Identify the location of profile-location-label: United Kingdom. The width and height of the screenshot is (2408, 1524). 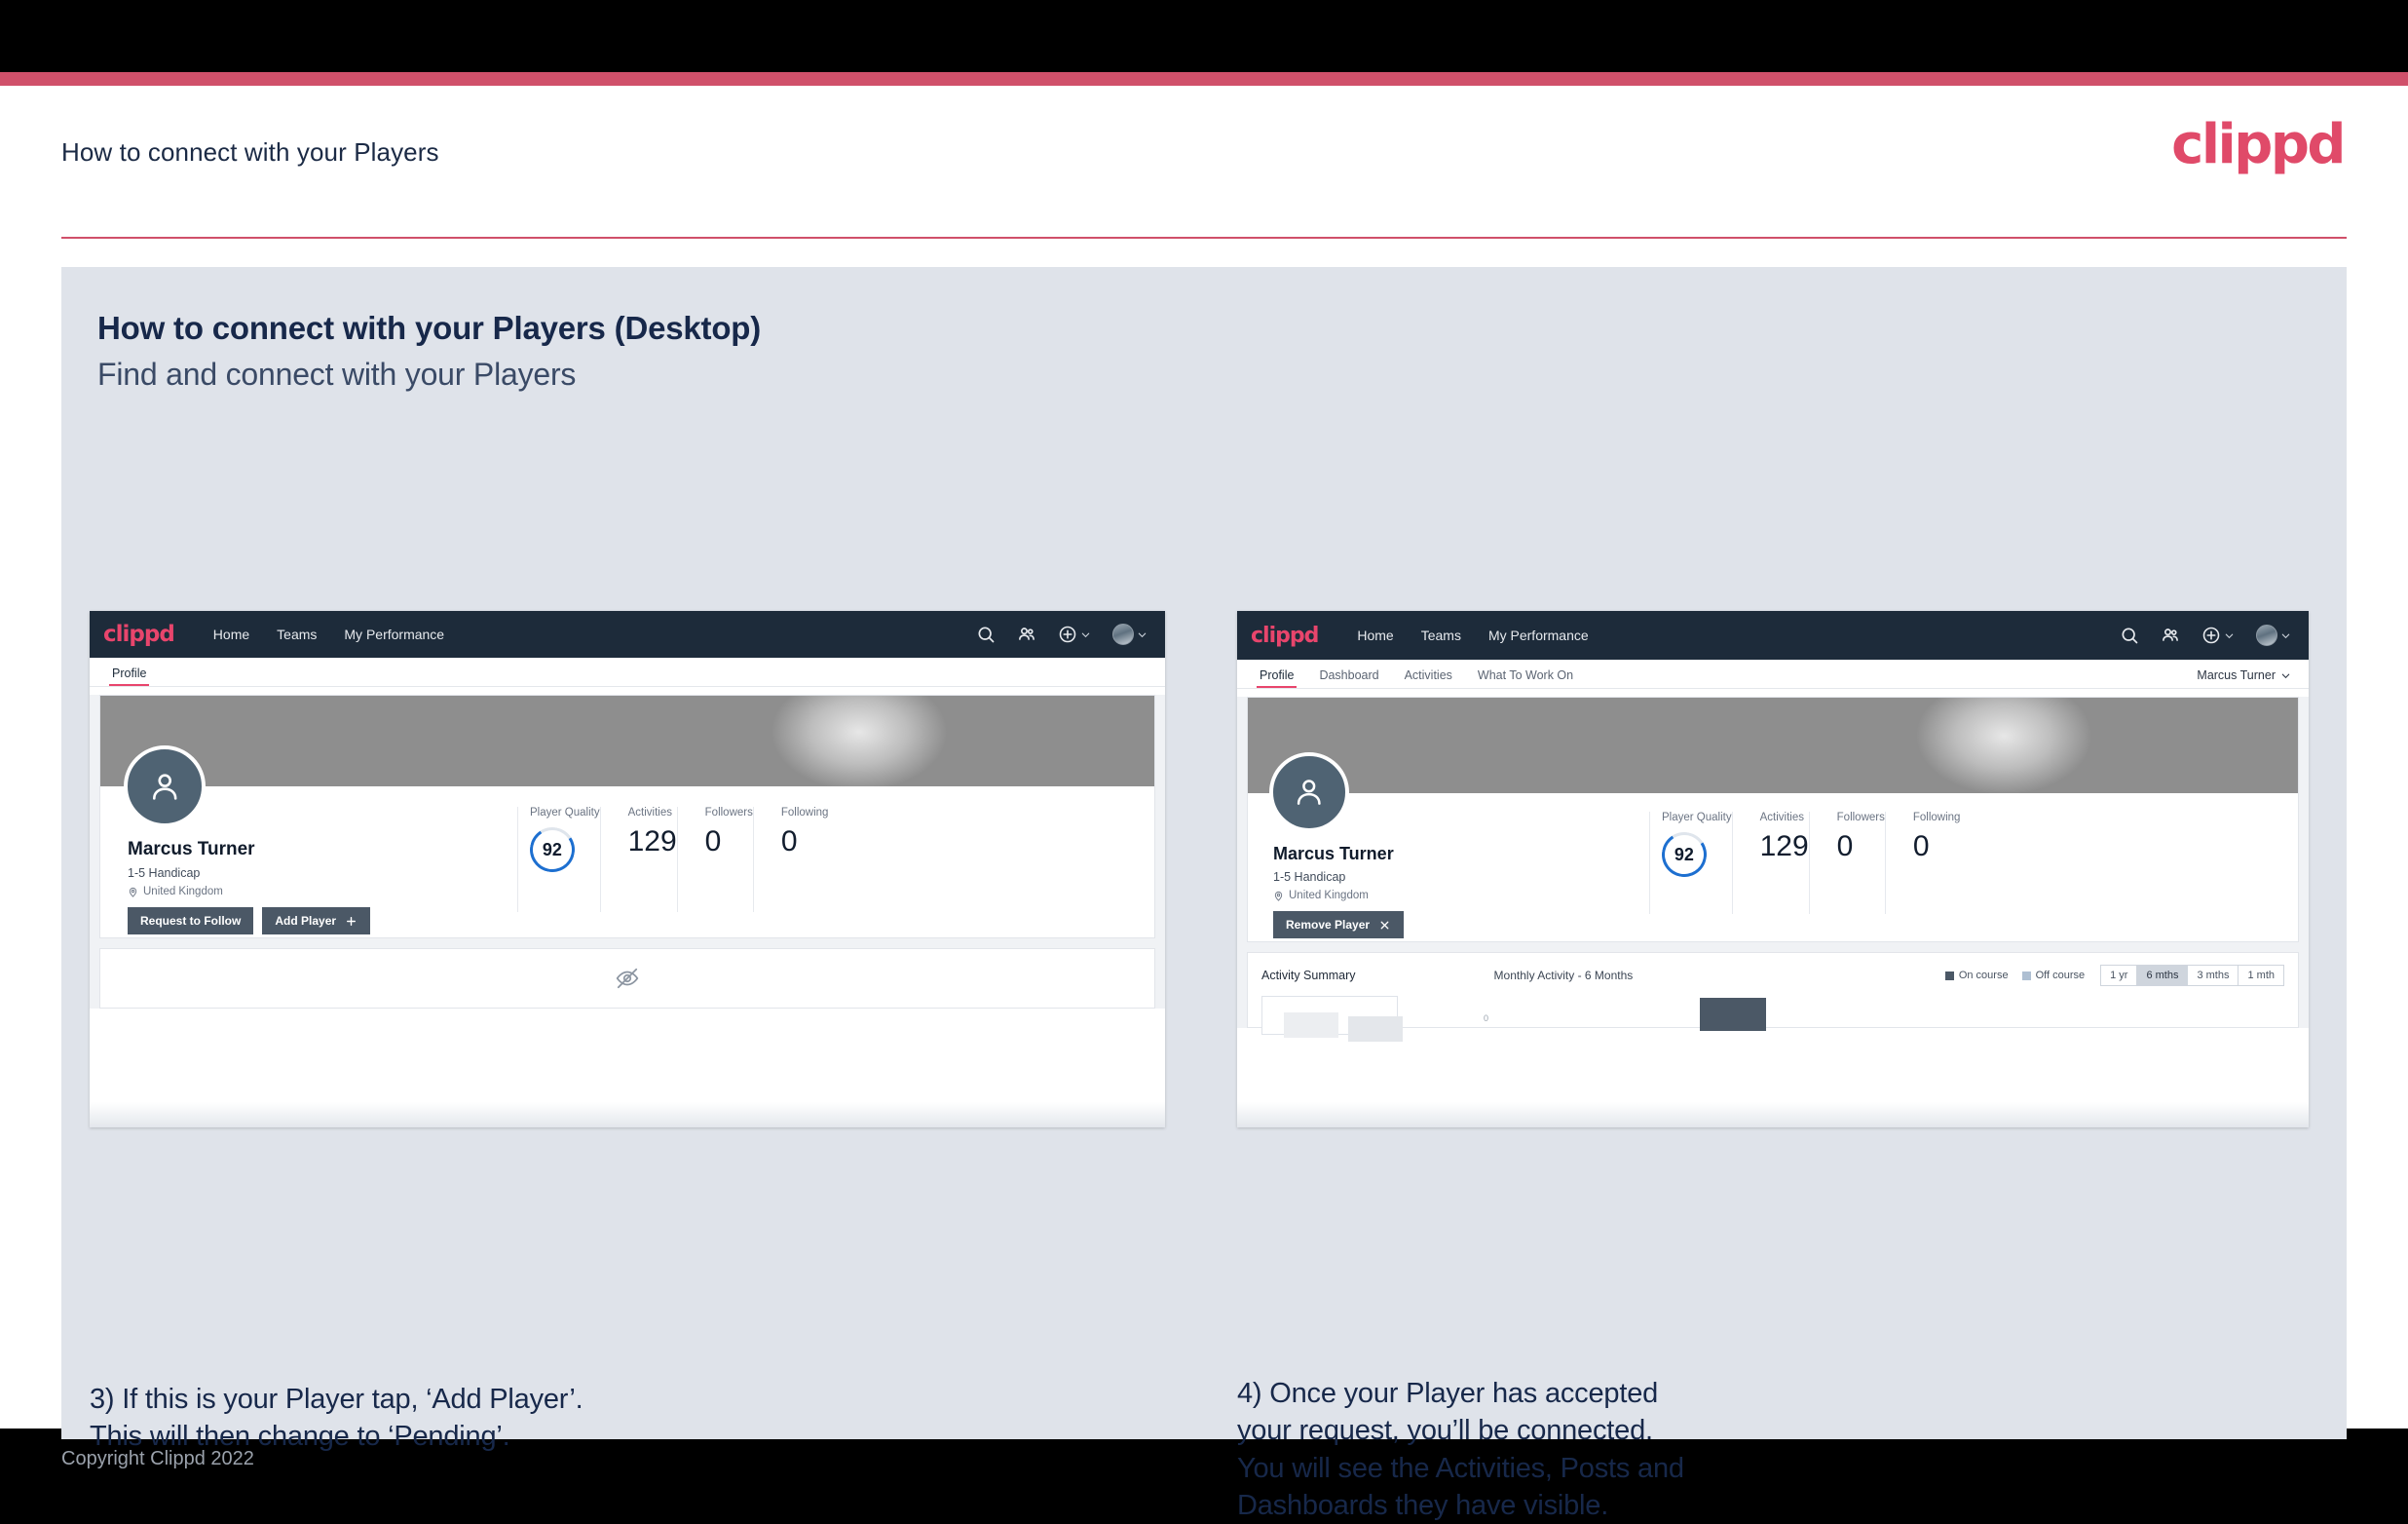
(1329, 895).